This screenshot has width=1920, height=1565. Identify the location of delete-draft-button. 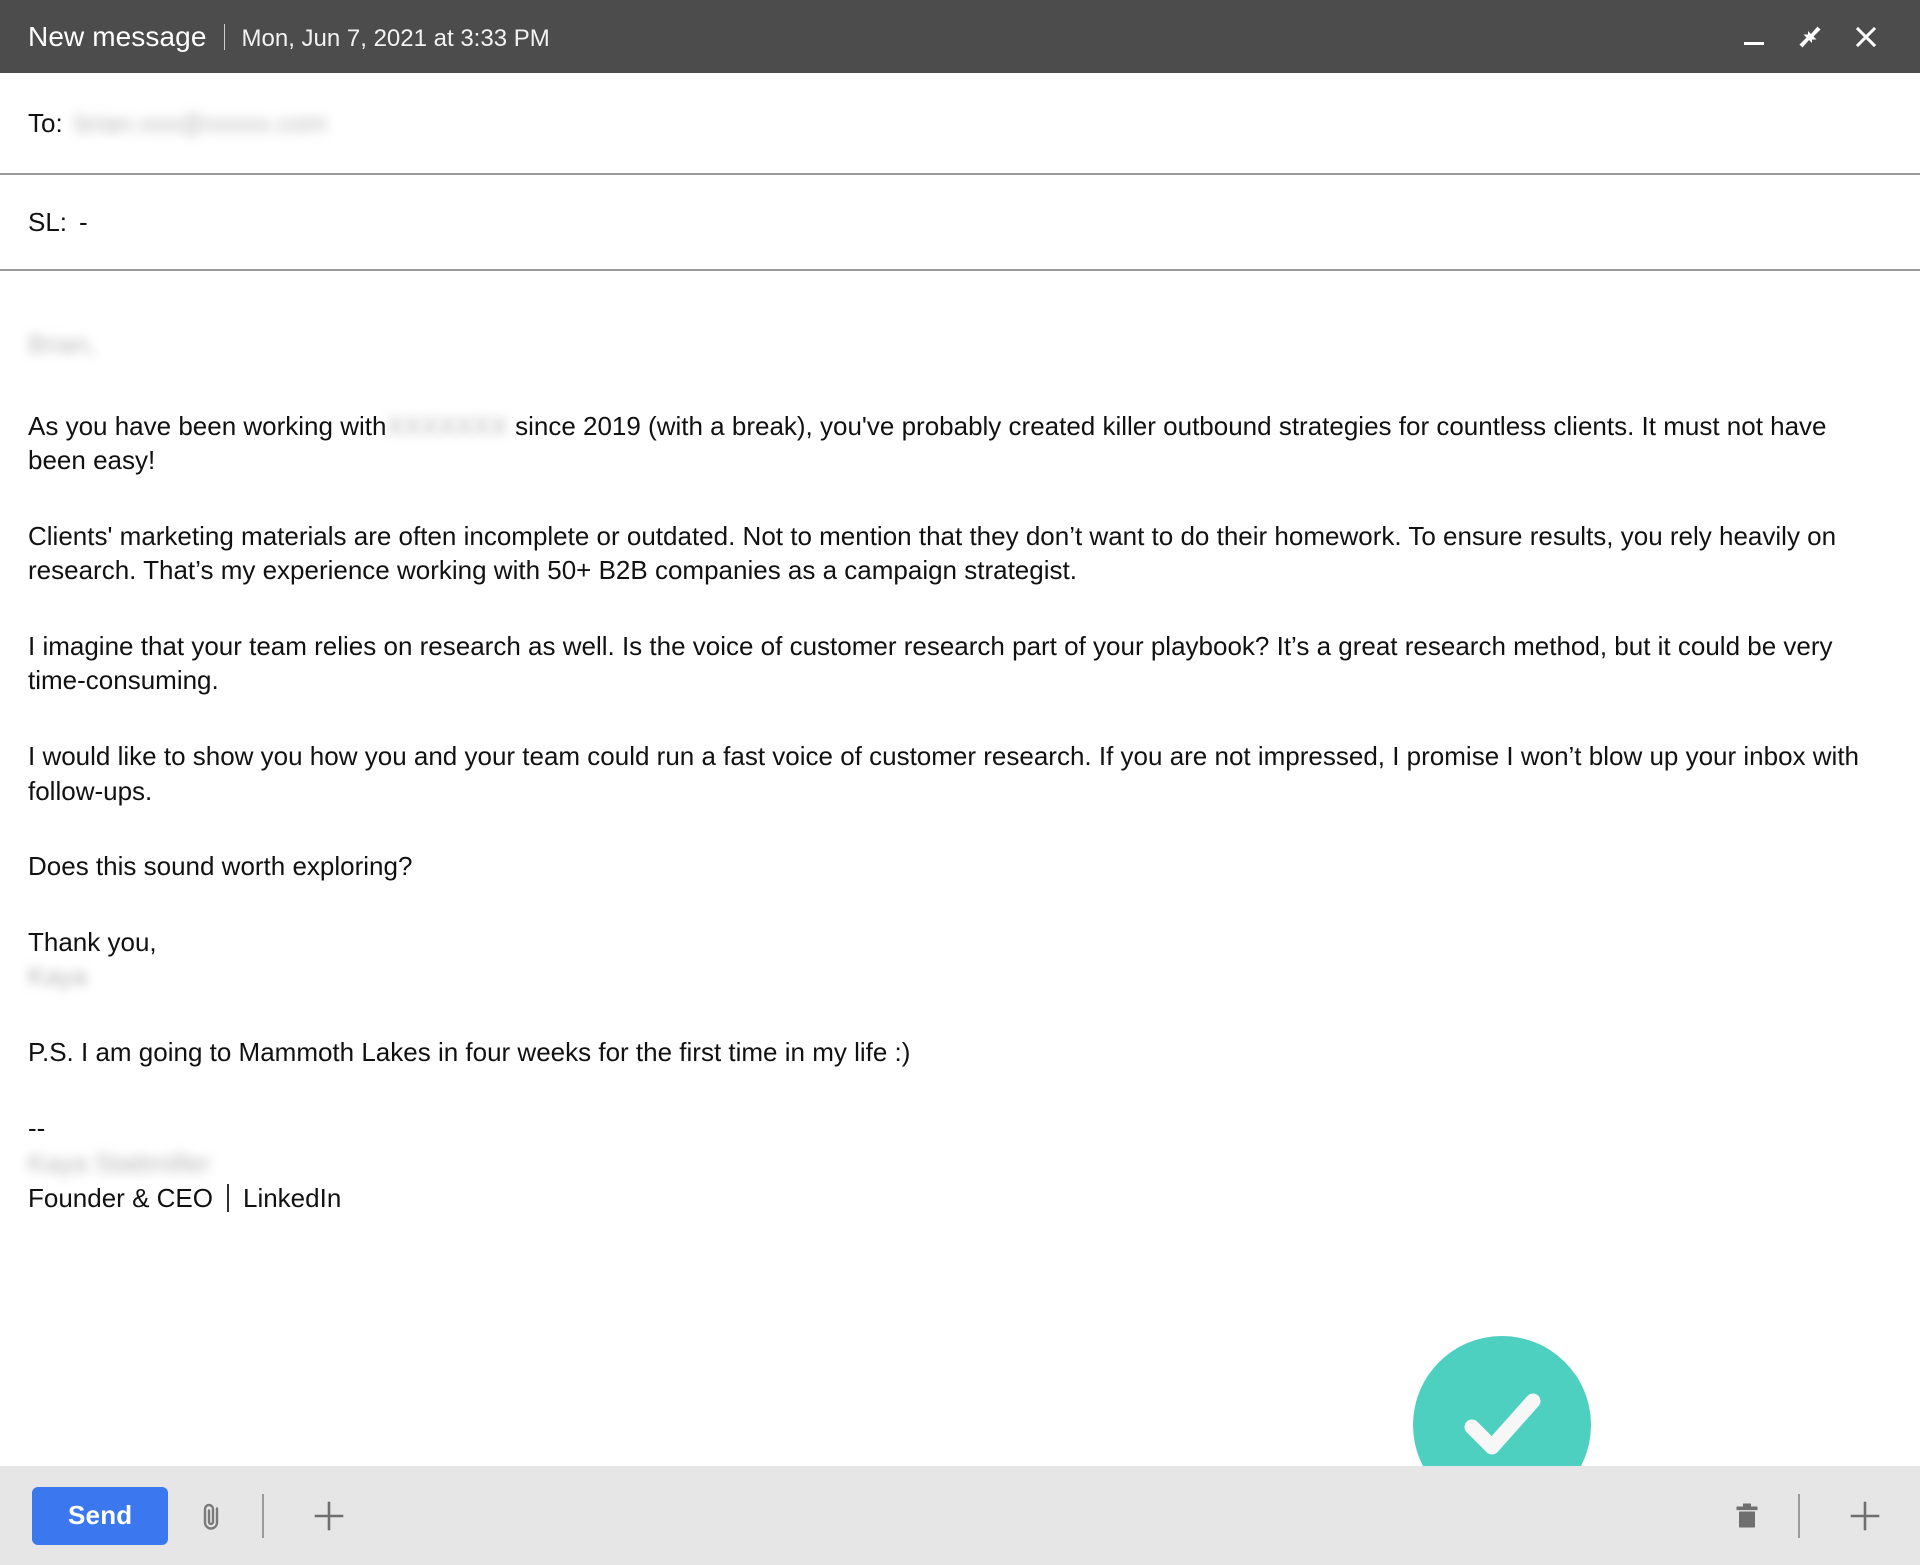
(1747, 1516).